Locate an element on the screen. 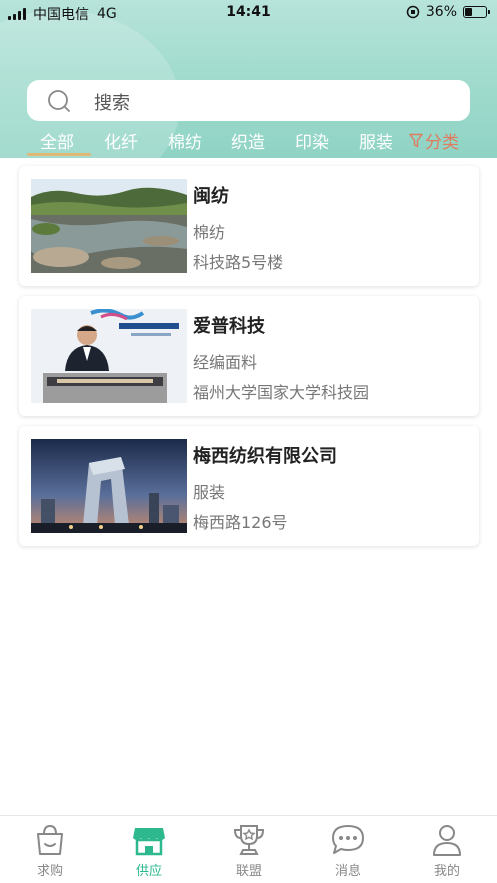  battery-percent: 36% is located at coordinates (441, 12).